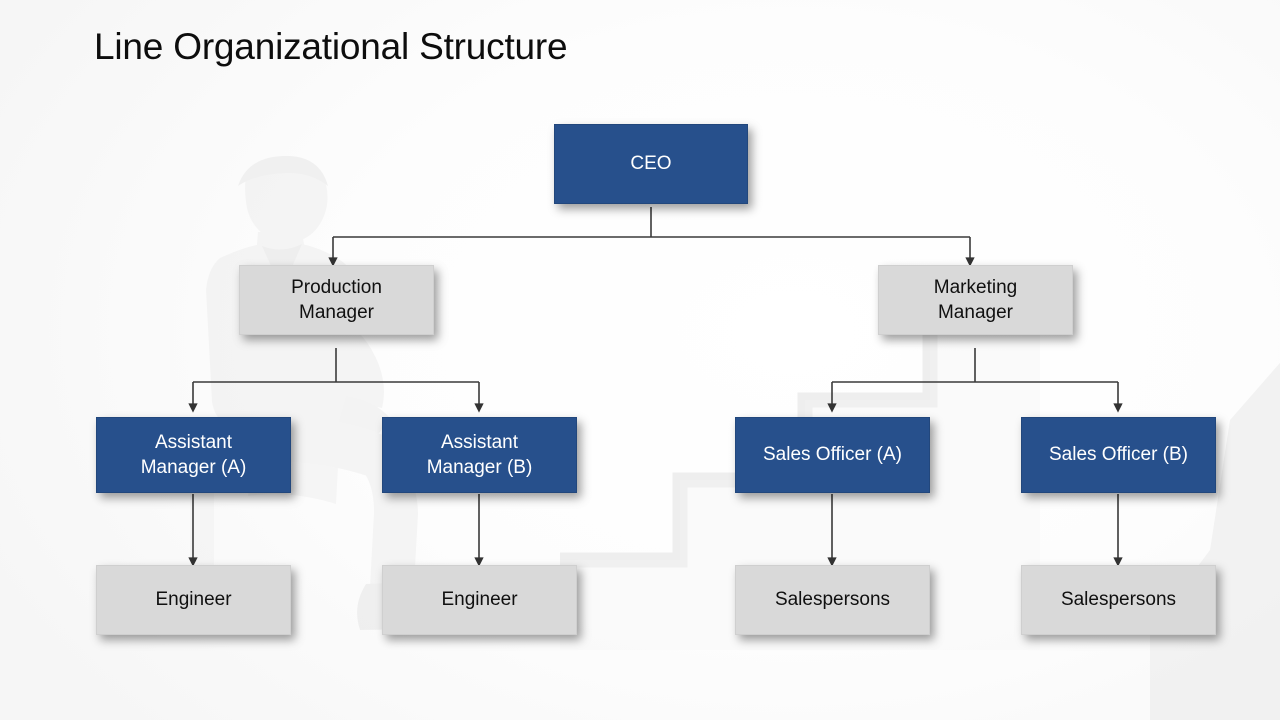  I want to click on node-sales-officer-b: Sales Officer (B), so click(1118, 455).